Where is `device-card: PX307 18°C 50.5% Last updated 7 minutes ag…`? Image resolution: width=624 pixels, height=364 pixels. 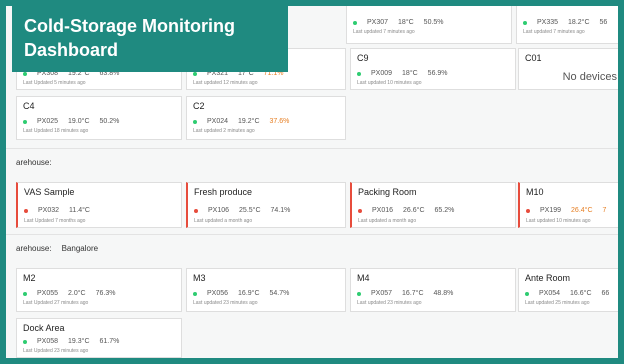
device-card: PX307 18°C 50.5% Last updated 7 minutes ag… is located at coordinates (429, 25).